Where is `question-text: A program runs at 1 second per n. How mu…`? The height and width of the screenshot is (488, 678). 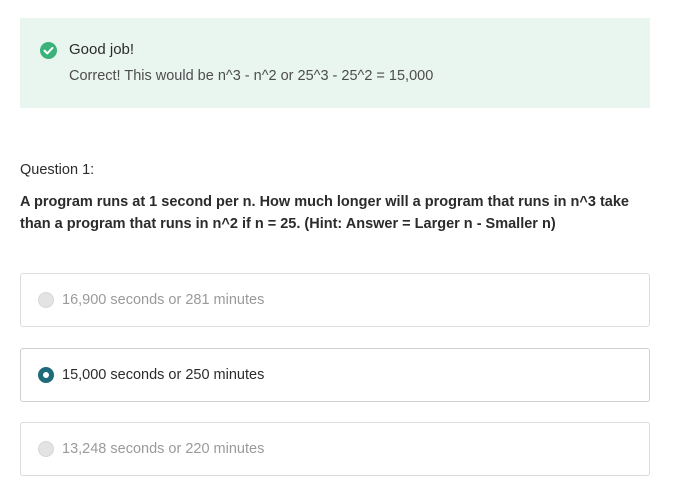 question-text: A program runs at 1 second per n. How mu… is located at coordinates (324, 213).